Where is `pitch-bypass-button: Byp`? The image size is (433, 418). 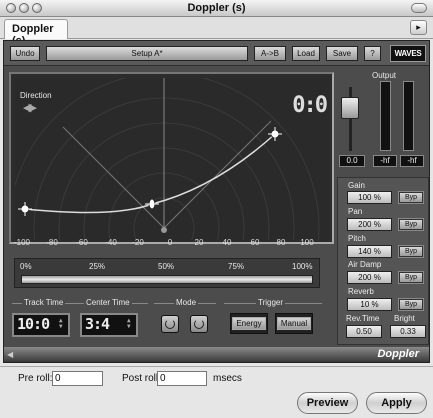 pitch-bypass-button: Byp is located at coordinates (411, 251).